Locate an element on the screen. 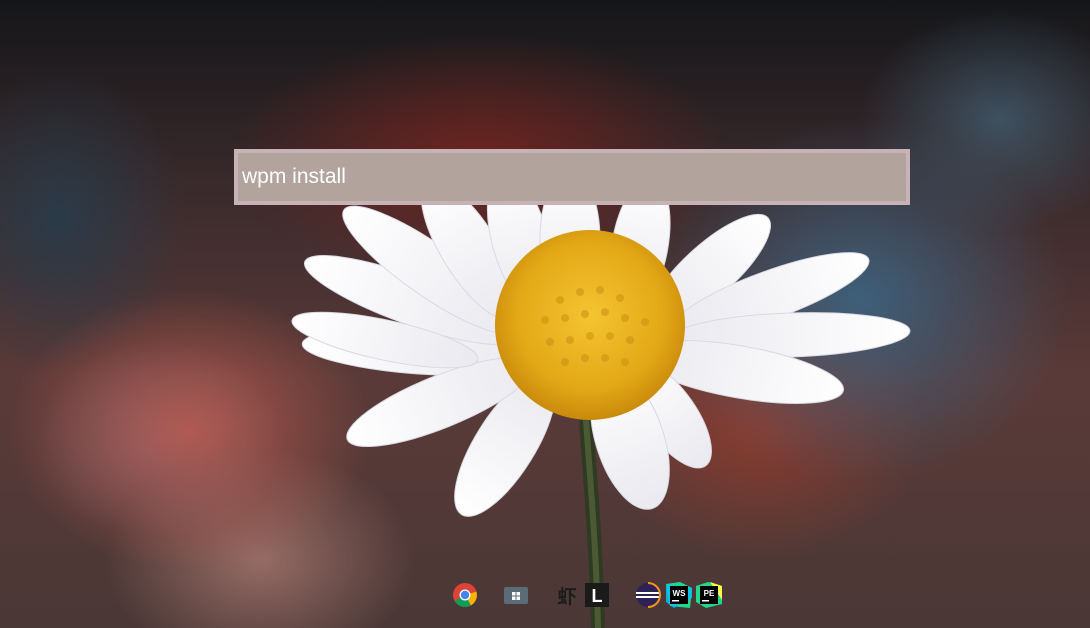  window-switcher-icon is located at coordinates (516, 595).